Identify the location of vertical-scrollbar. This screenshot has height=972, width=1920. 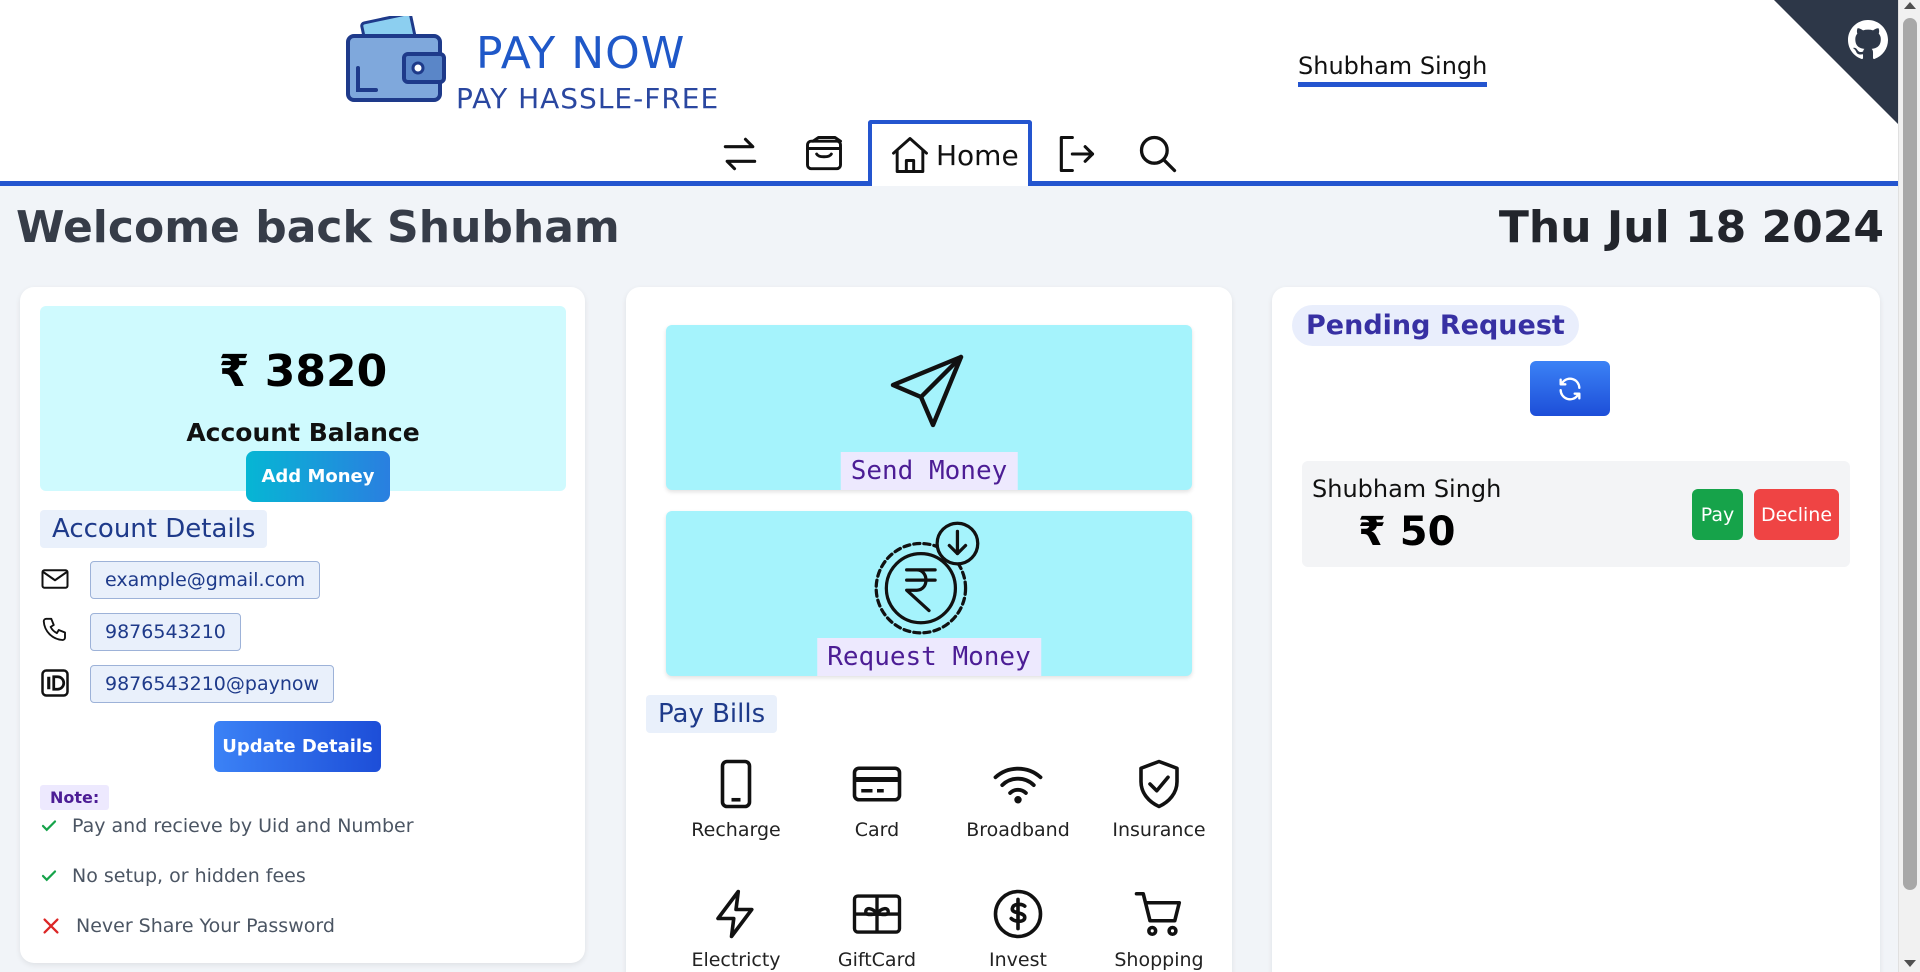
(1909, 486).